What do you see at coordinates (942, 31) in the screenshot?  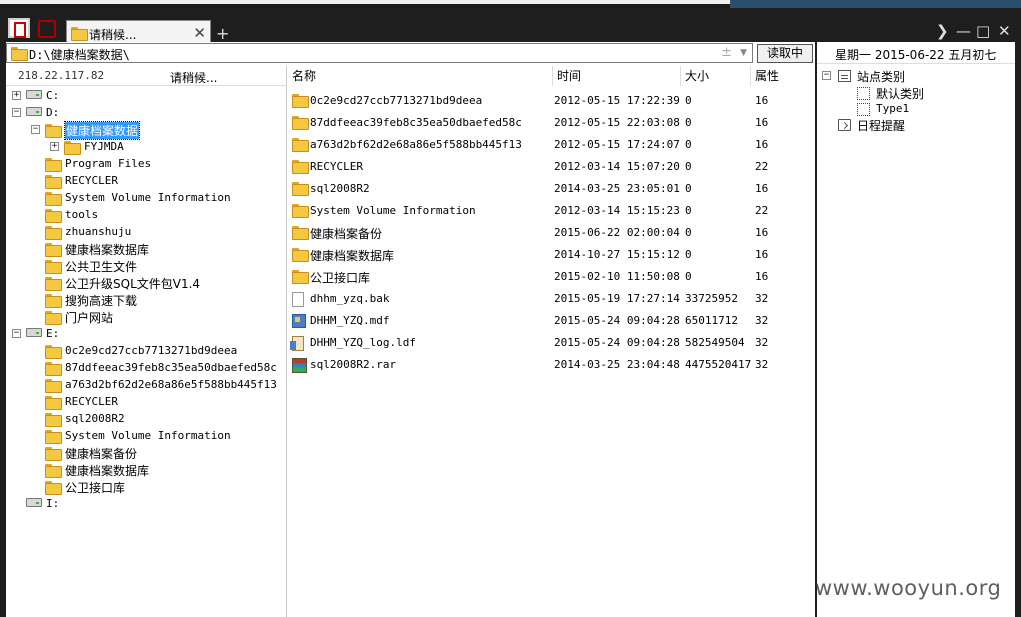 I see `more-icon: ❯` at bounding box center [942, 31].